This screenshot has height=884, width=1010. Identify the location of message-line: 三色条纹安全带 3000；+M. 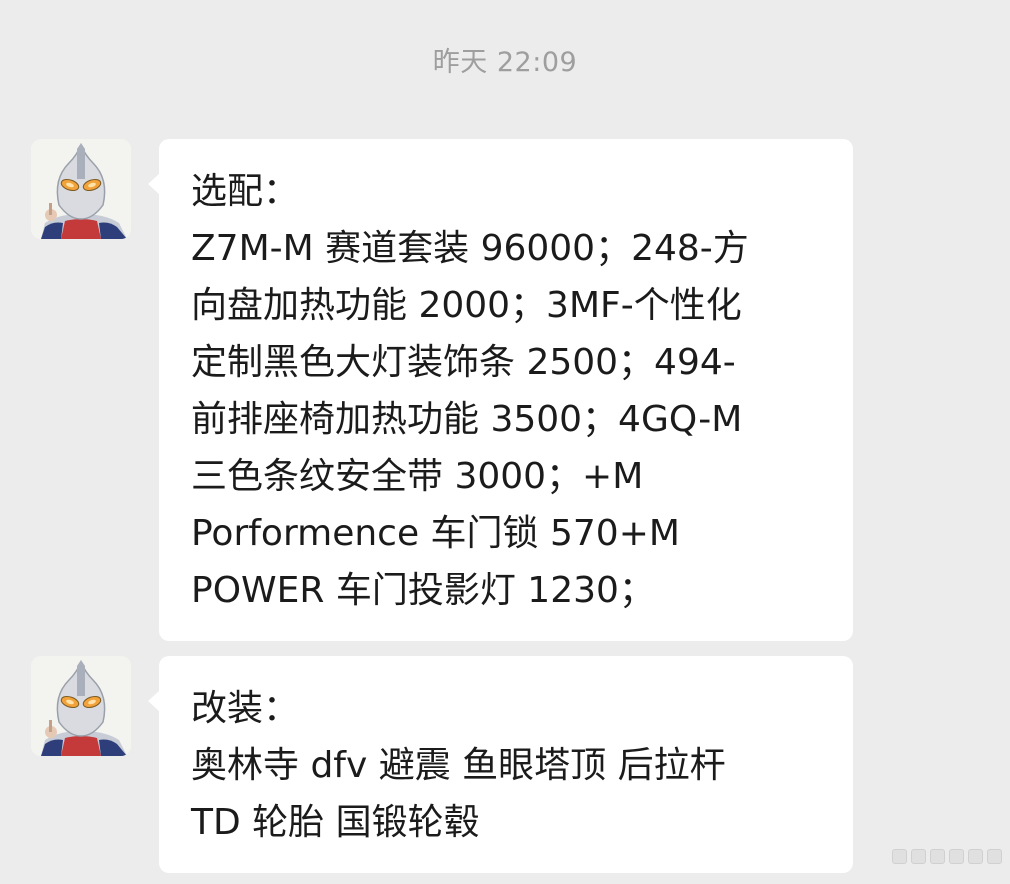
(417, 476).